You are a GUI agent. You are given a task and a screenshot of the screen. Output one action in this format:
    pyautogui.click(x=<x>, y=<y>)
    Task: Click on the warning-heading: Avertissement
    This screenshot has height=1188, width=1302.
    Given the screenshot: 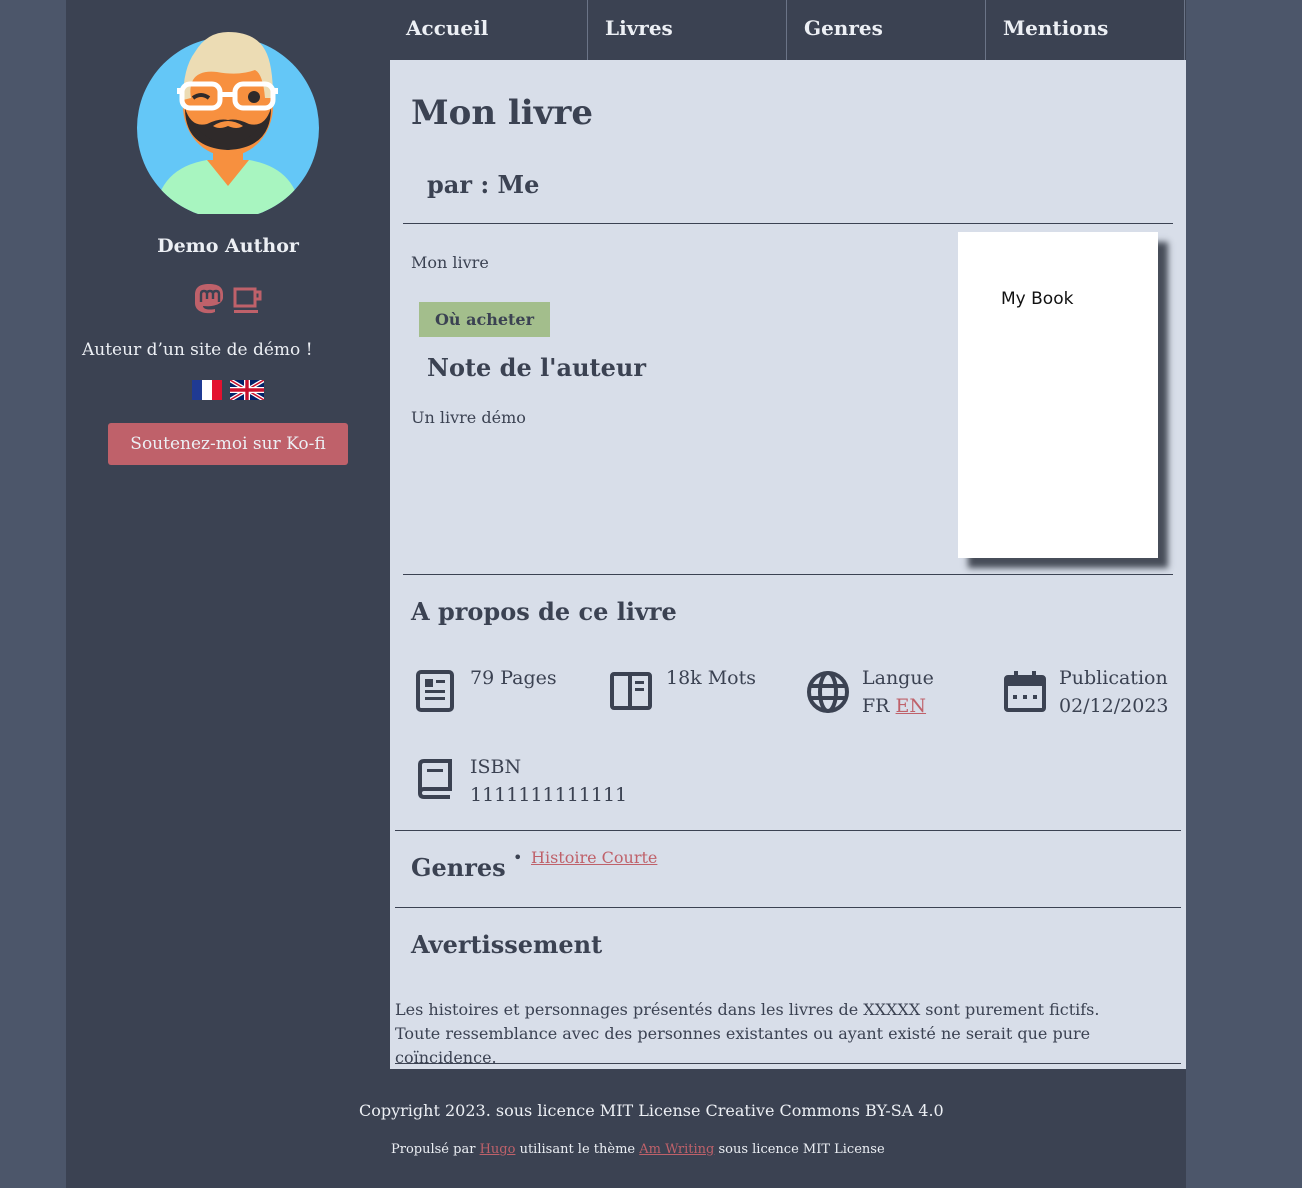 What is the action you would take?
    pyautogui.click(x=507, y=944)
    